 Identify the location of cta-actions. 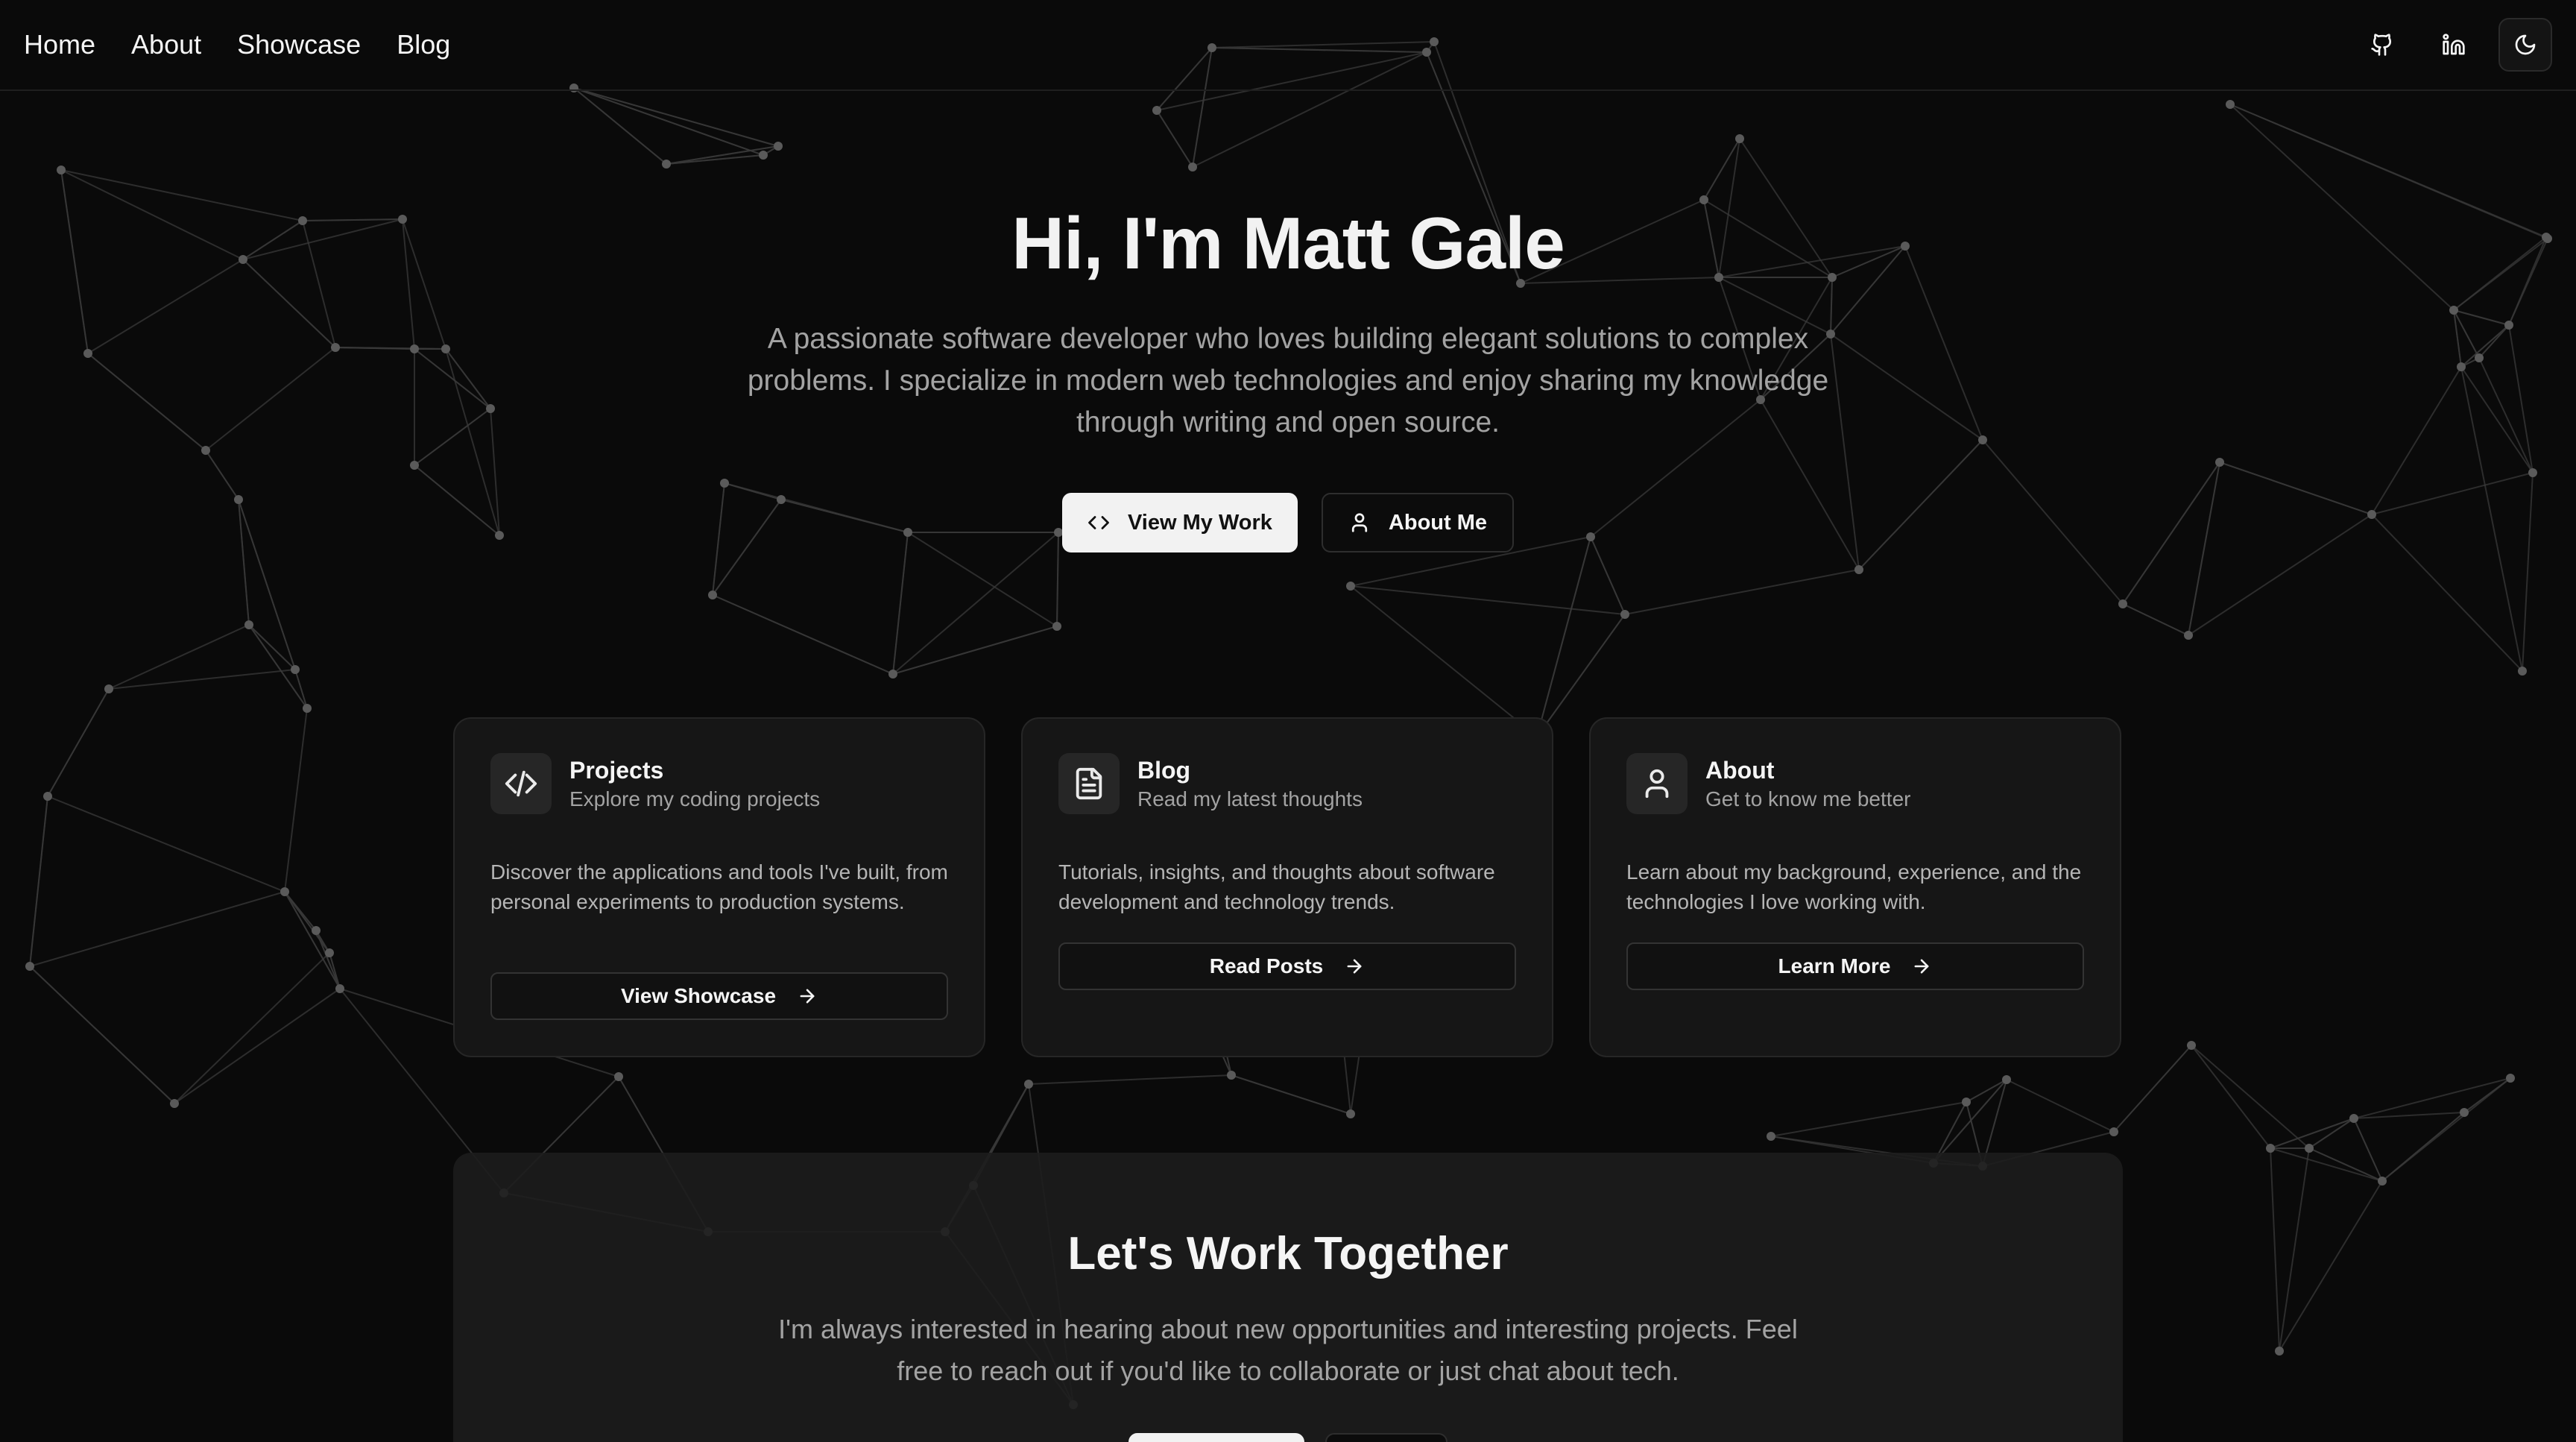
(1288, 1437).